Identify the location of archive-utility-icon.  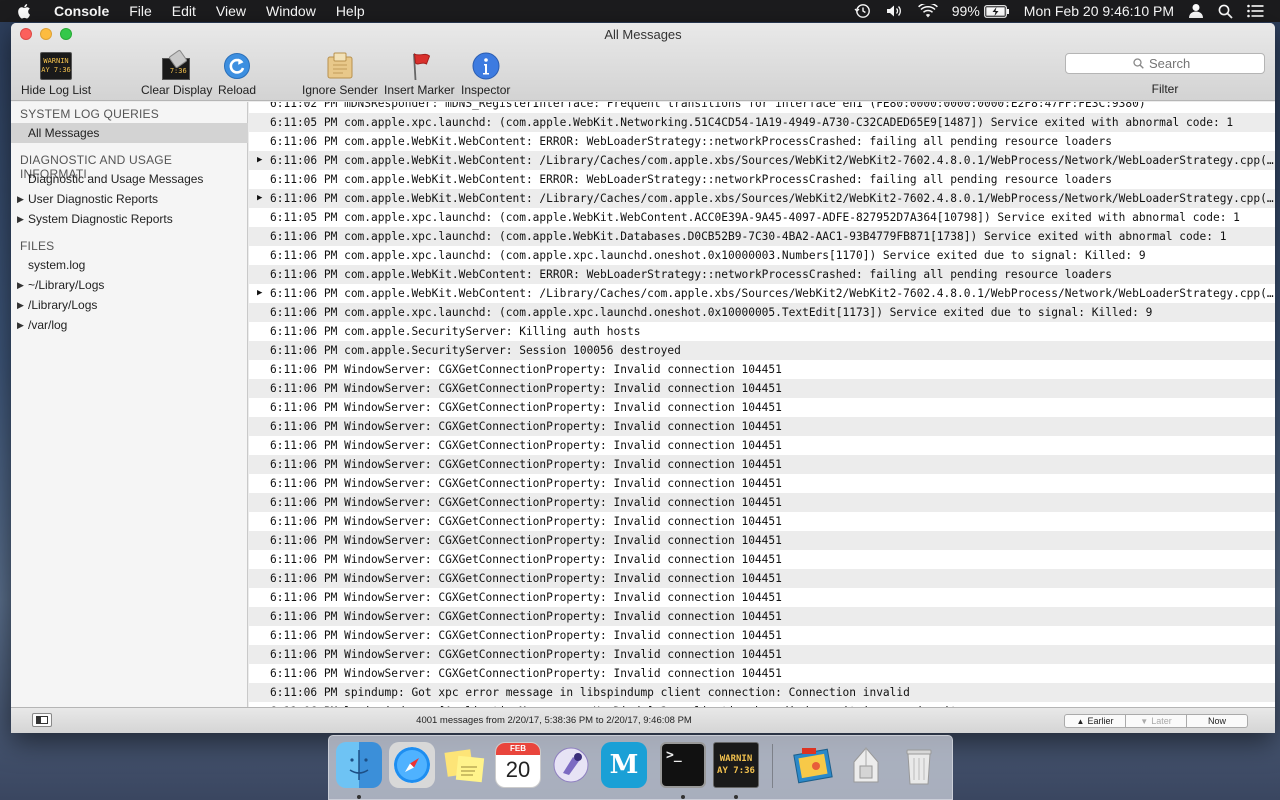
(866, 765).